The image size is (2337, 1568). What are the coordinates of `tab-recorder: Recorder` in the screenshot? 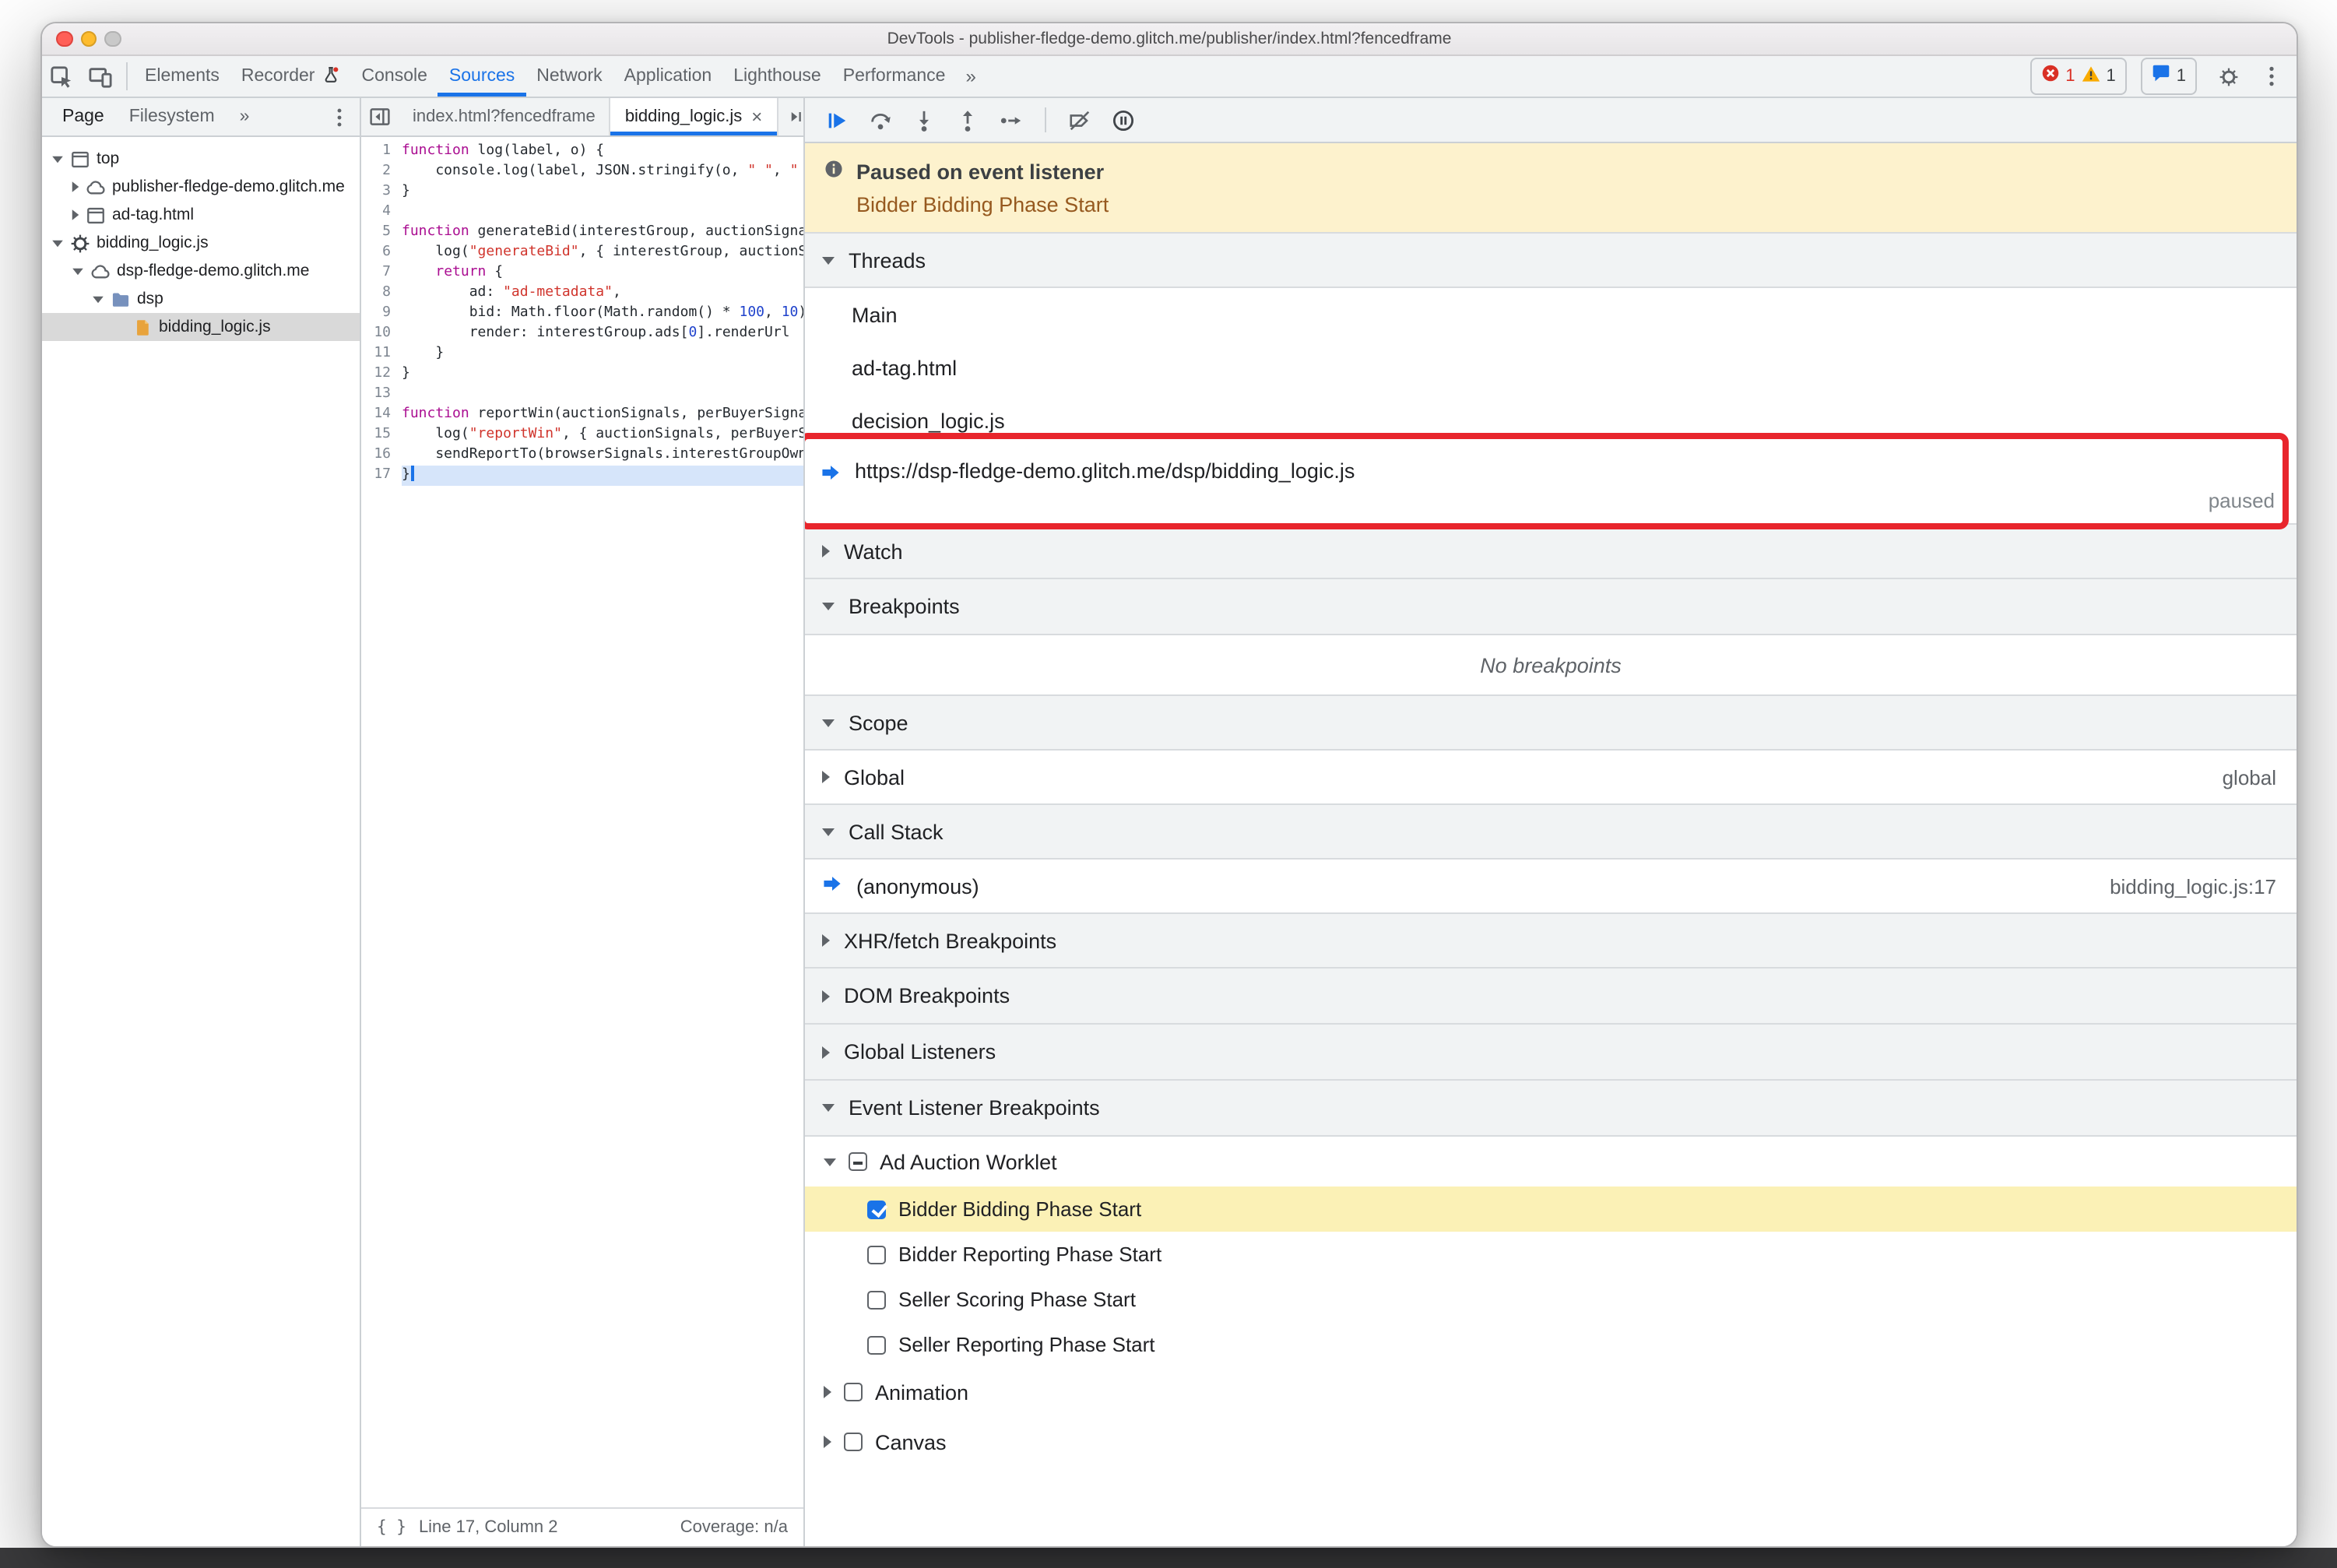 It's located at (291, 76).